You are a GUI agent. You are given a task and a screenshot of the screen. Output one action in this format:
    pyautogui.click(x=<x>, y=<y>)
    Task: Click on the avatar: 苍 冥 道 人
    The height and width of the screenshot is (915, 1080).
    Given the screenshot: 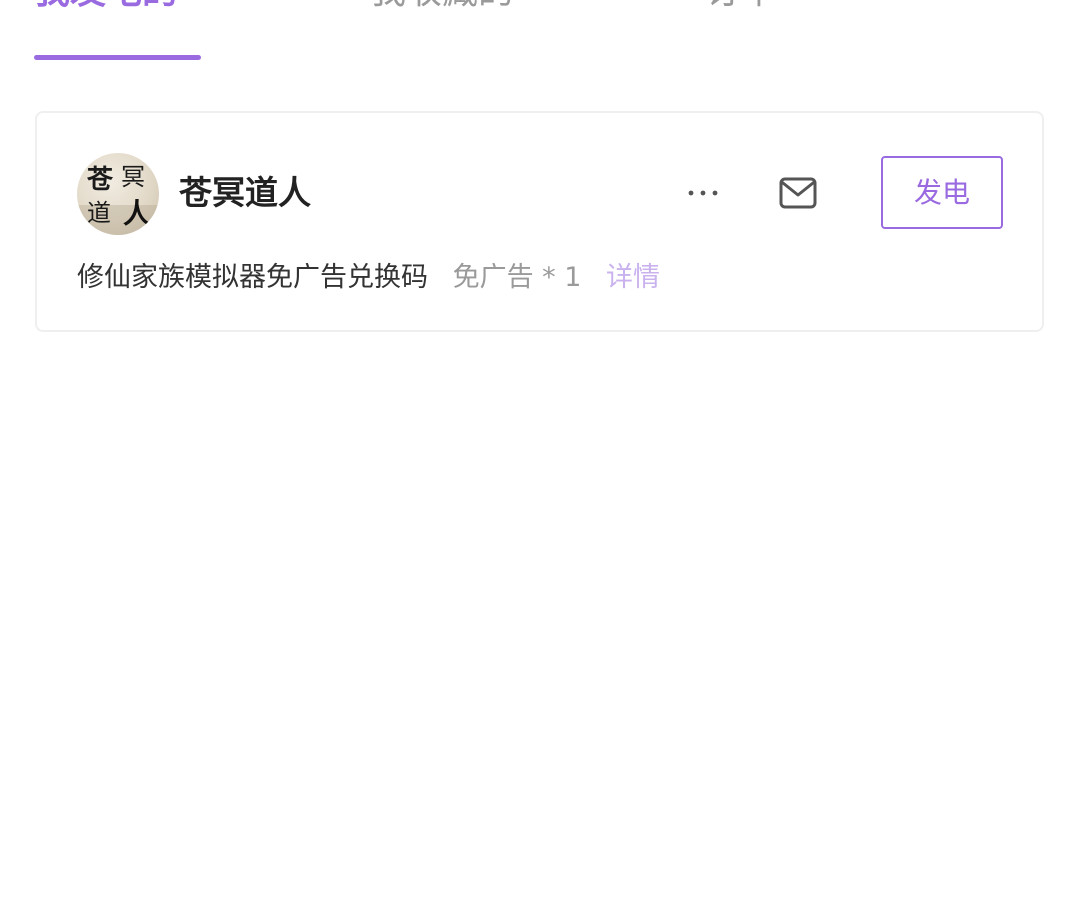 What is the action you would take?
    pyautogui.click(x=118, y=194)
    